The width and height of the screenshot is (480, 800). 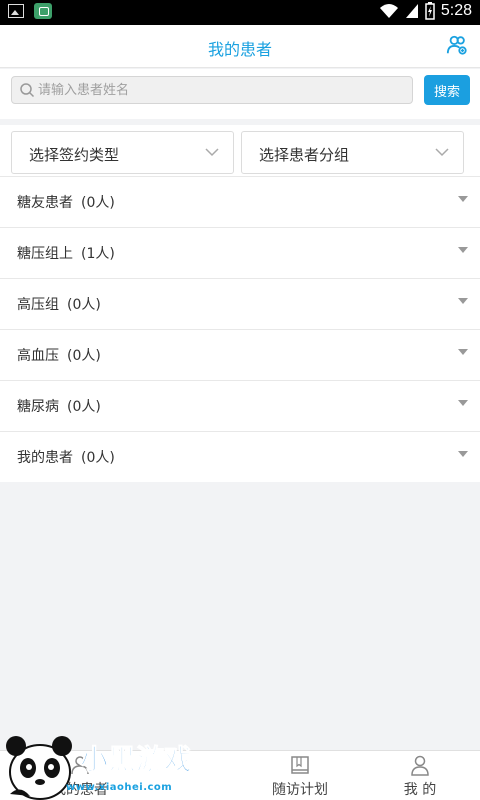 I want to click on image-notification-icon, so click(x=16, y=11).